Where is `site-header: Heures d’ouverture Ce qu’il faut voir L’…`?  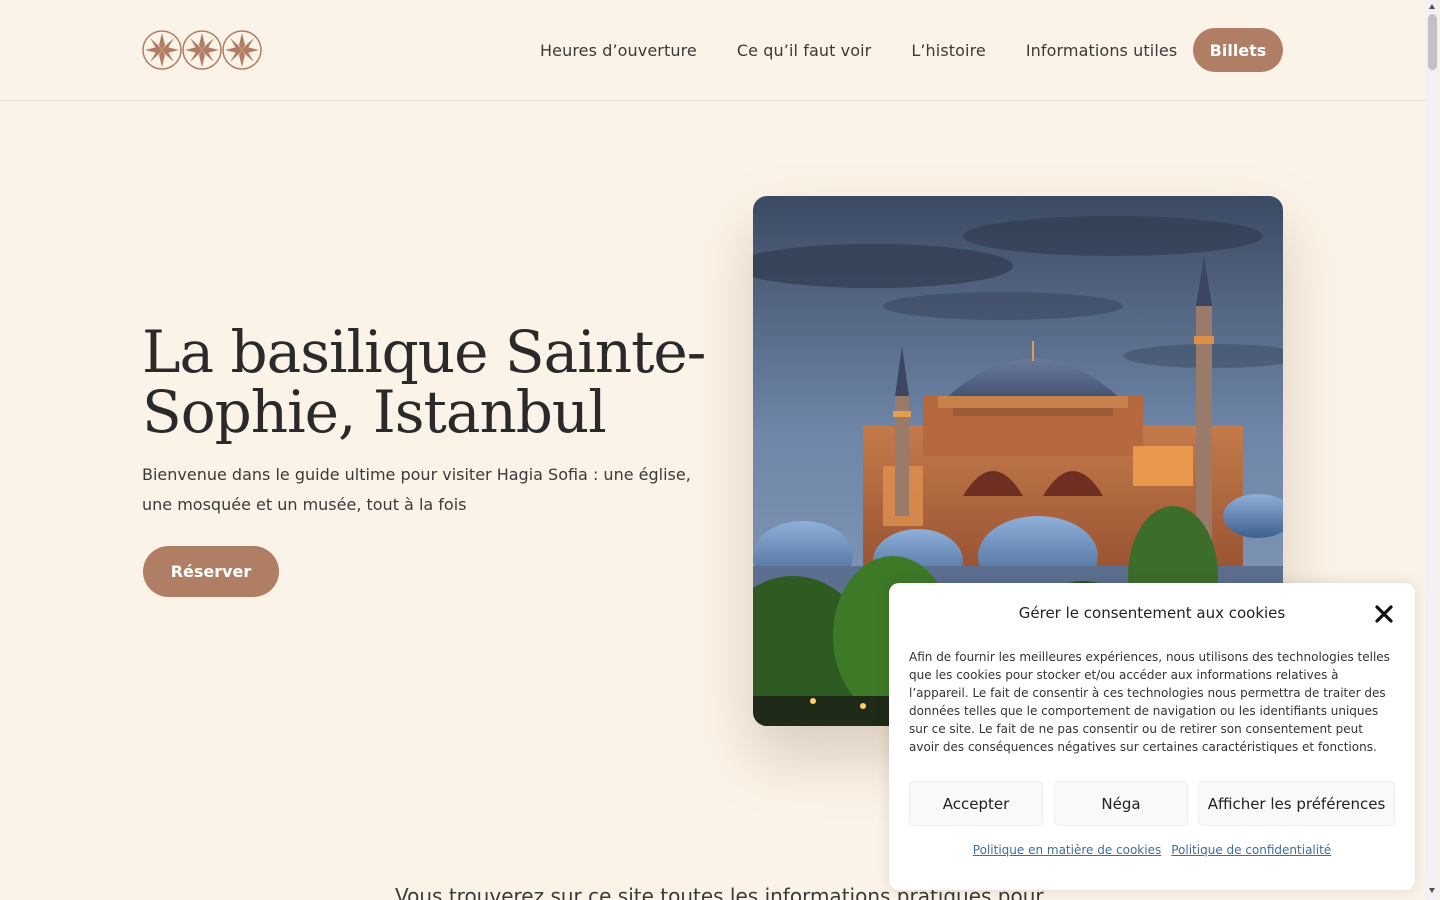
site-header: Heures d’ouverture Ce qu’il faut voir L’… is located at coordinates (712, 50).